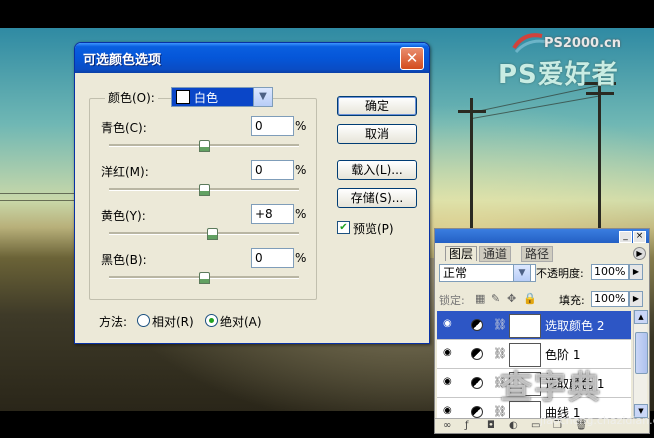  What do you see at coordinates (551, 387) in the screenshot?
I see `bottom-watermark: 查字典` at bounding box center [551, 387].